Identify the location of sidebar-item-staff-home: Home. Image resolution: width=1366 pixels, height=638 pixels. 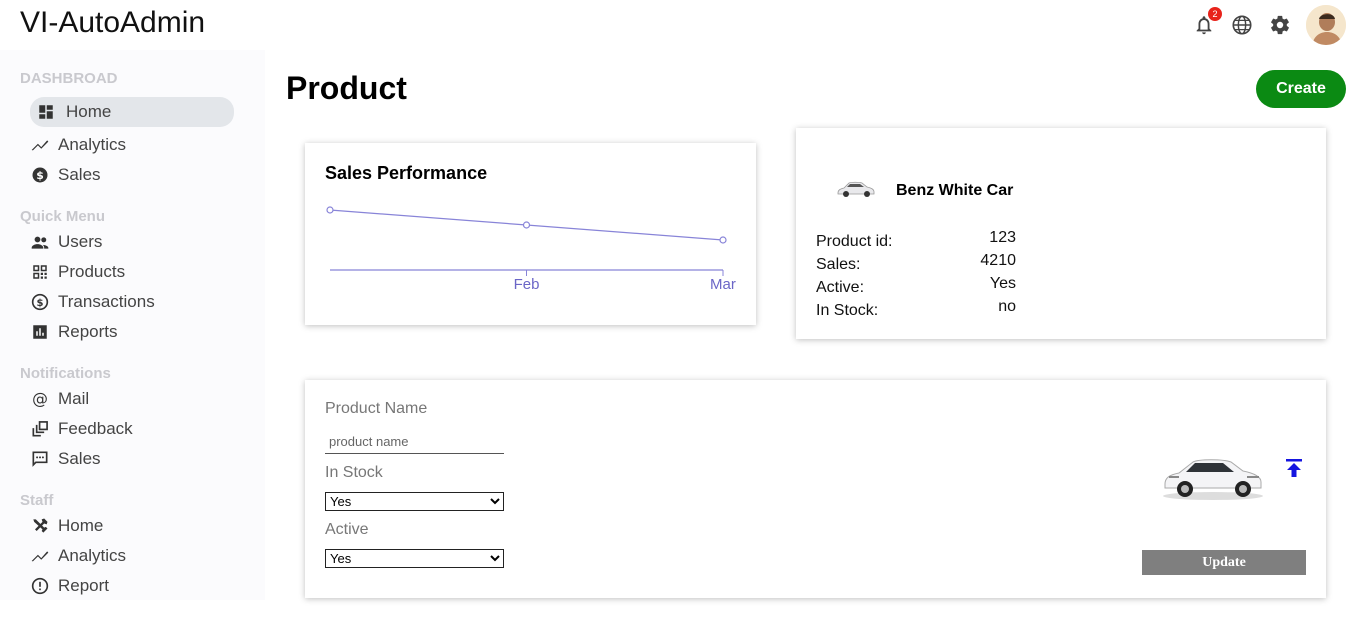
(132, 526).